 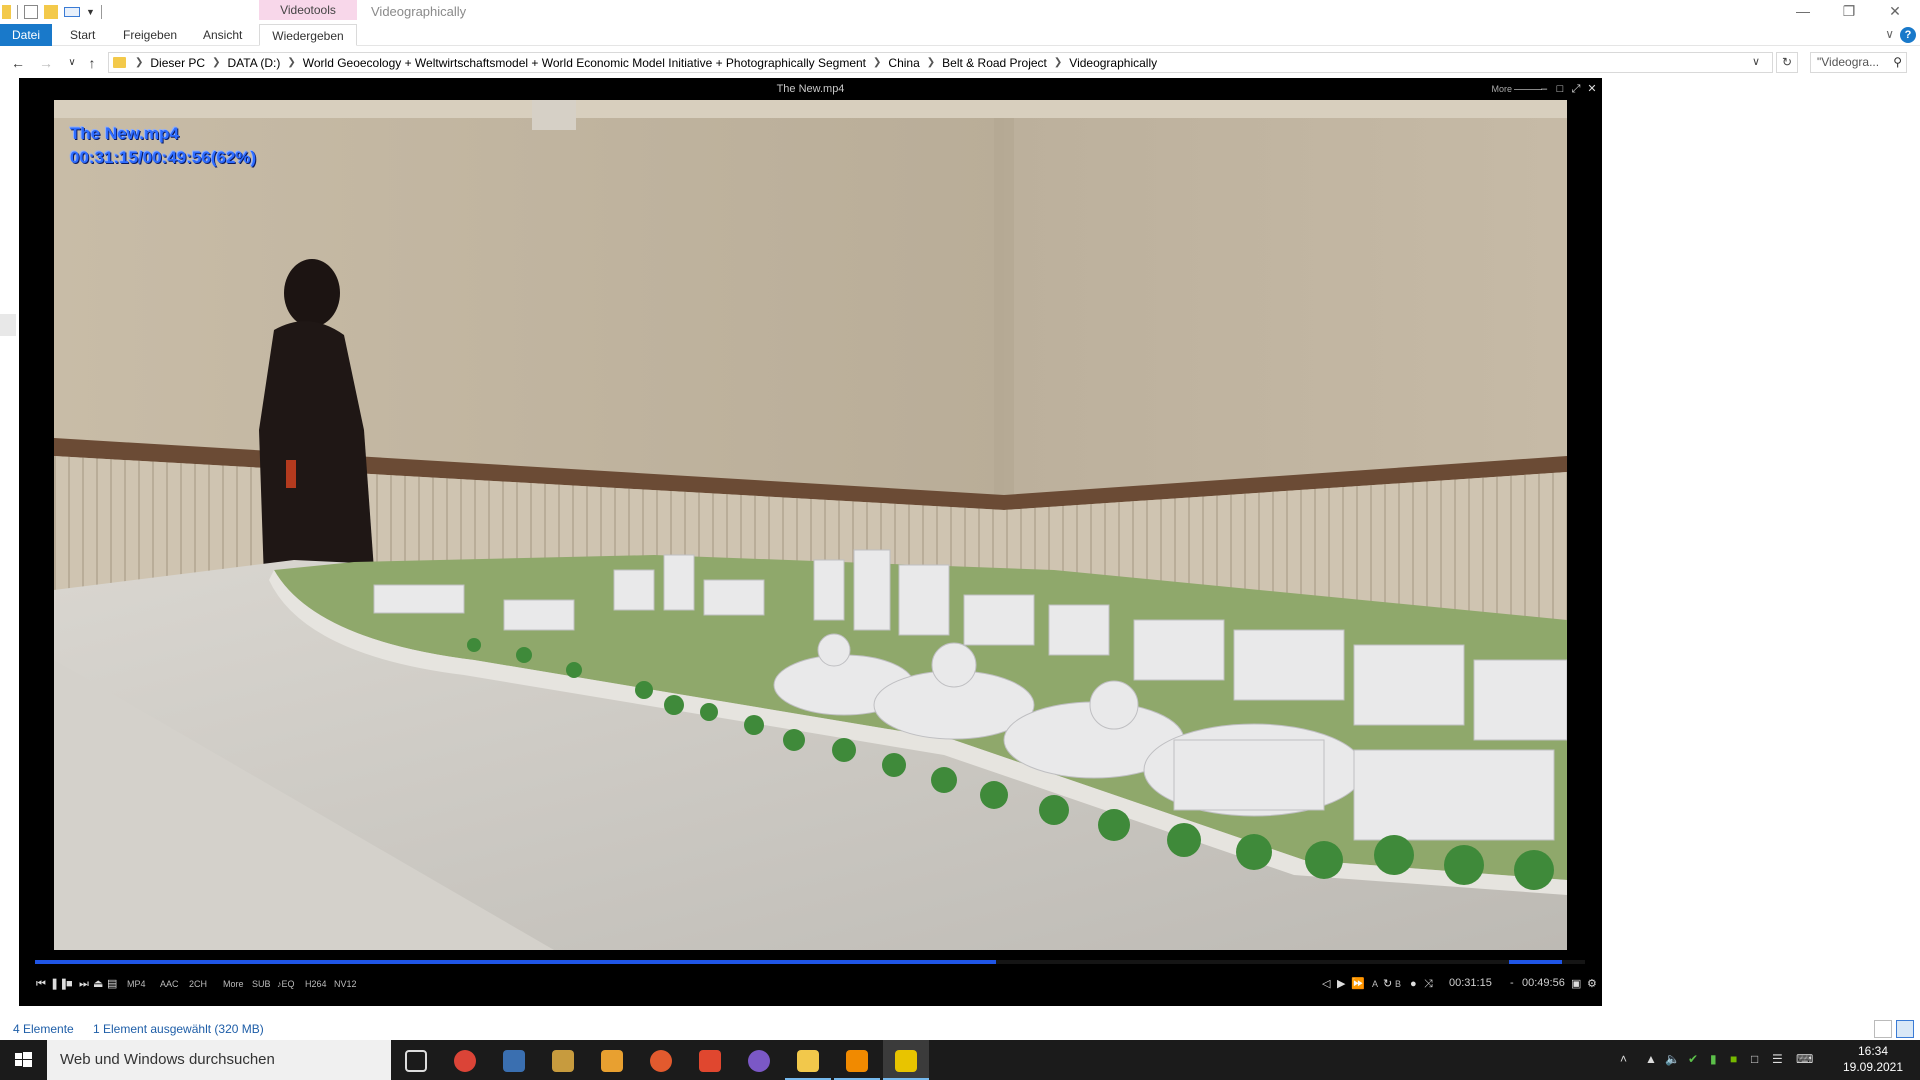 What do you see at coordinates (1428, 984) in the screenshot?
I see `shuffle-icon: ⤨` at bounding box center [1428, 984].